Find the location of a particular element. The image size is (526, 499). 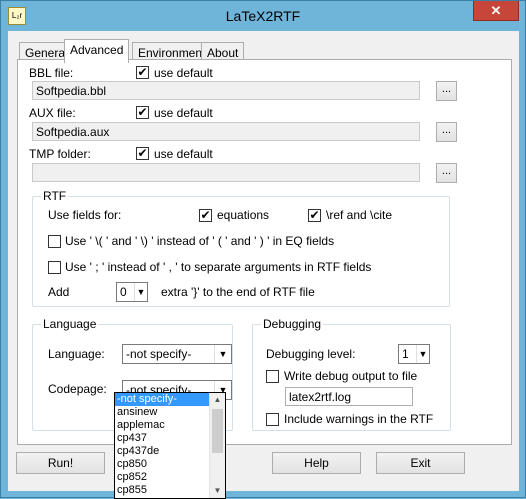

ref-cite-checkbox: ✔ is located at coordinates (314, 215).